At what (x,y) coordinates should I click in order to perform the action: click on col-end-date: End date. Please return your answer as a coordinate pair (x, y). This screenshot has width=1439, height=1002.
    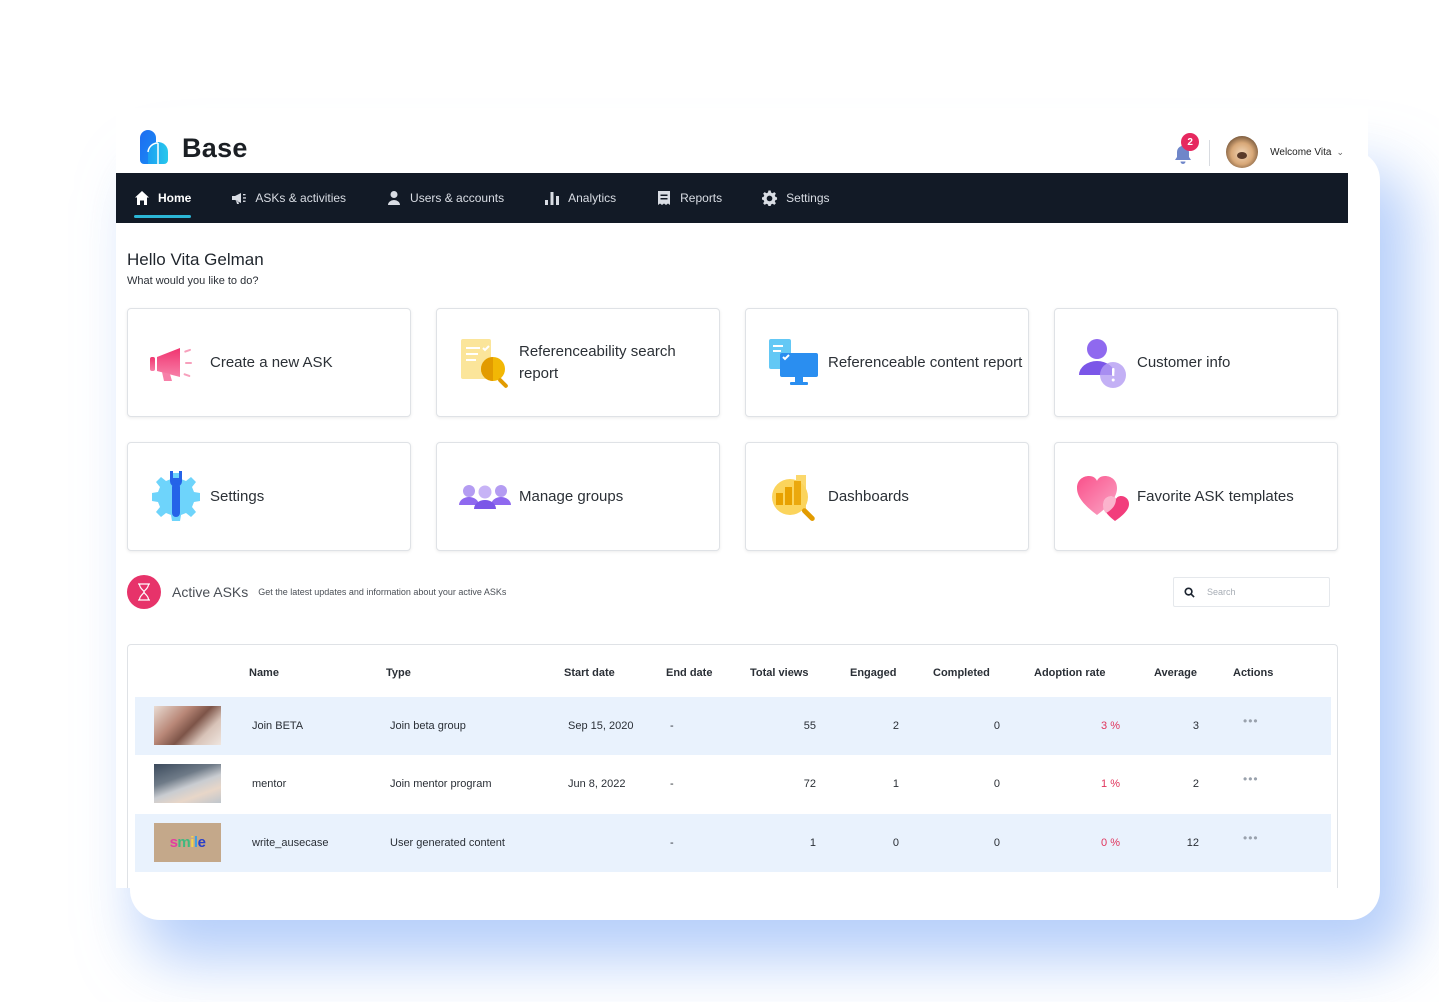
    Looking at the image, I should click on (689, 673).